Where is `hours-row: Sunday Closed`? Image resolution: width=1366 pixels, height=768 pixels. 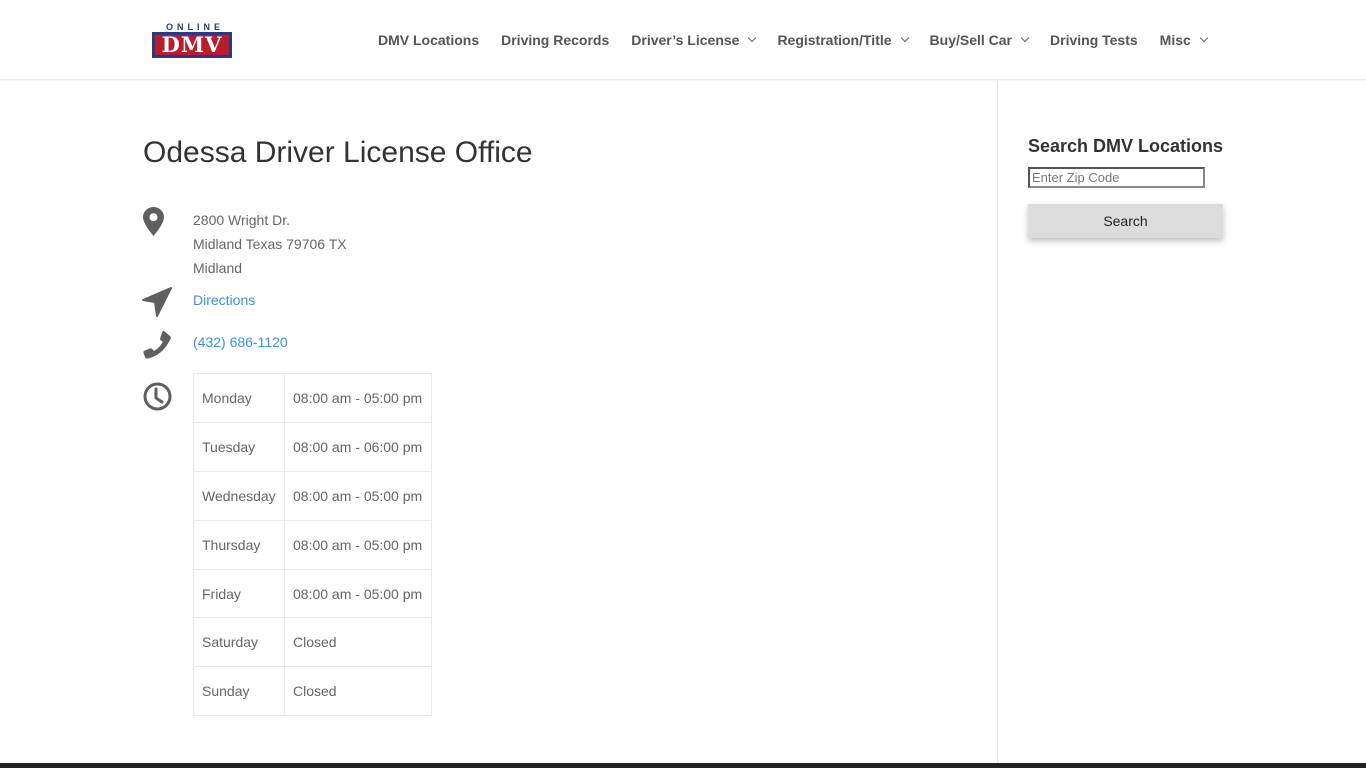 hours-row: Sunday Closed is located at coordinates (312, 691).